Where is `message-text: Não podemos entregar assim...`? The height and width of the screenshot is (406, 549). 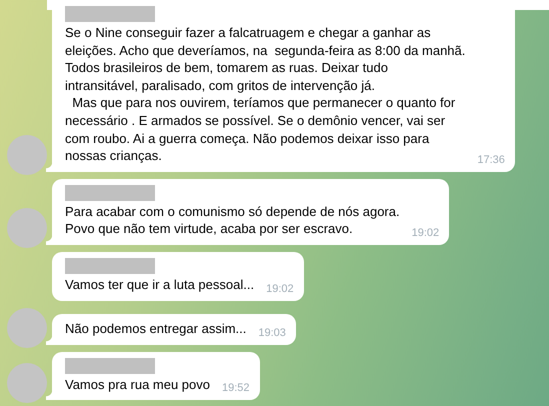
message-text: Não podemos entregar assim... is located at coordinates (155, 328).